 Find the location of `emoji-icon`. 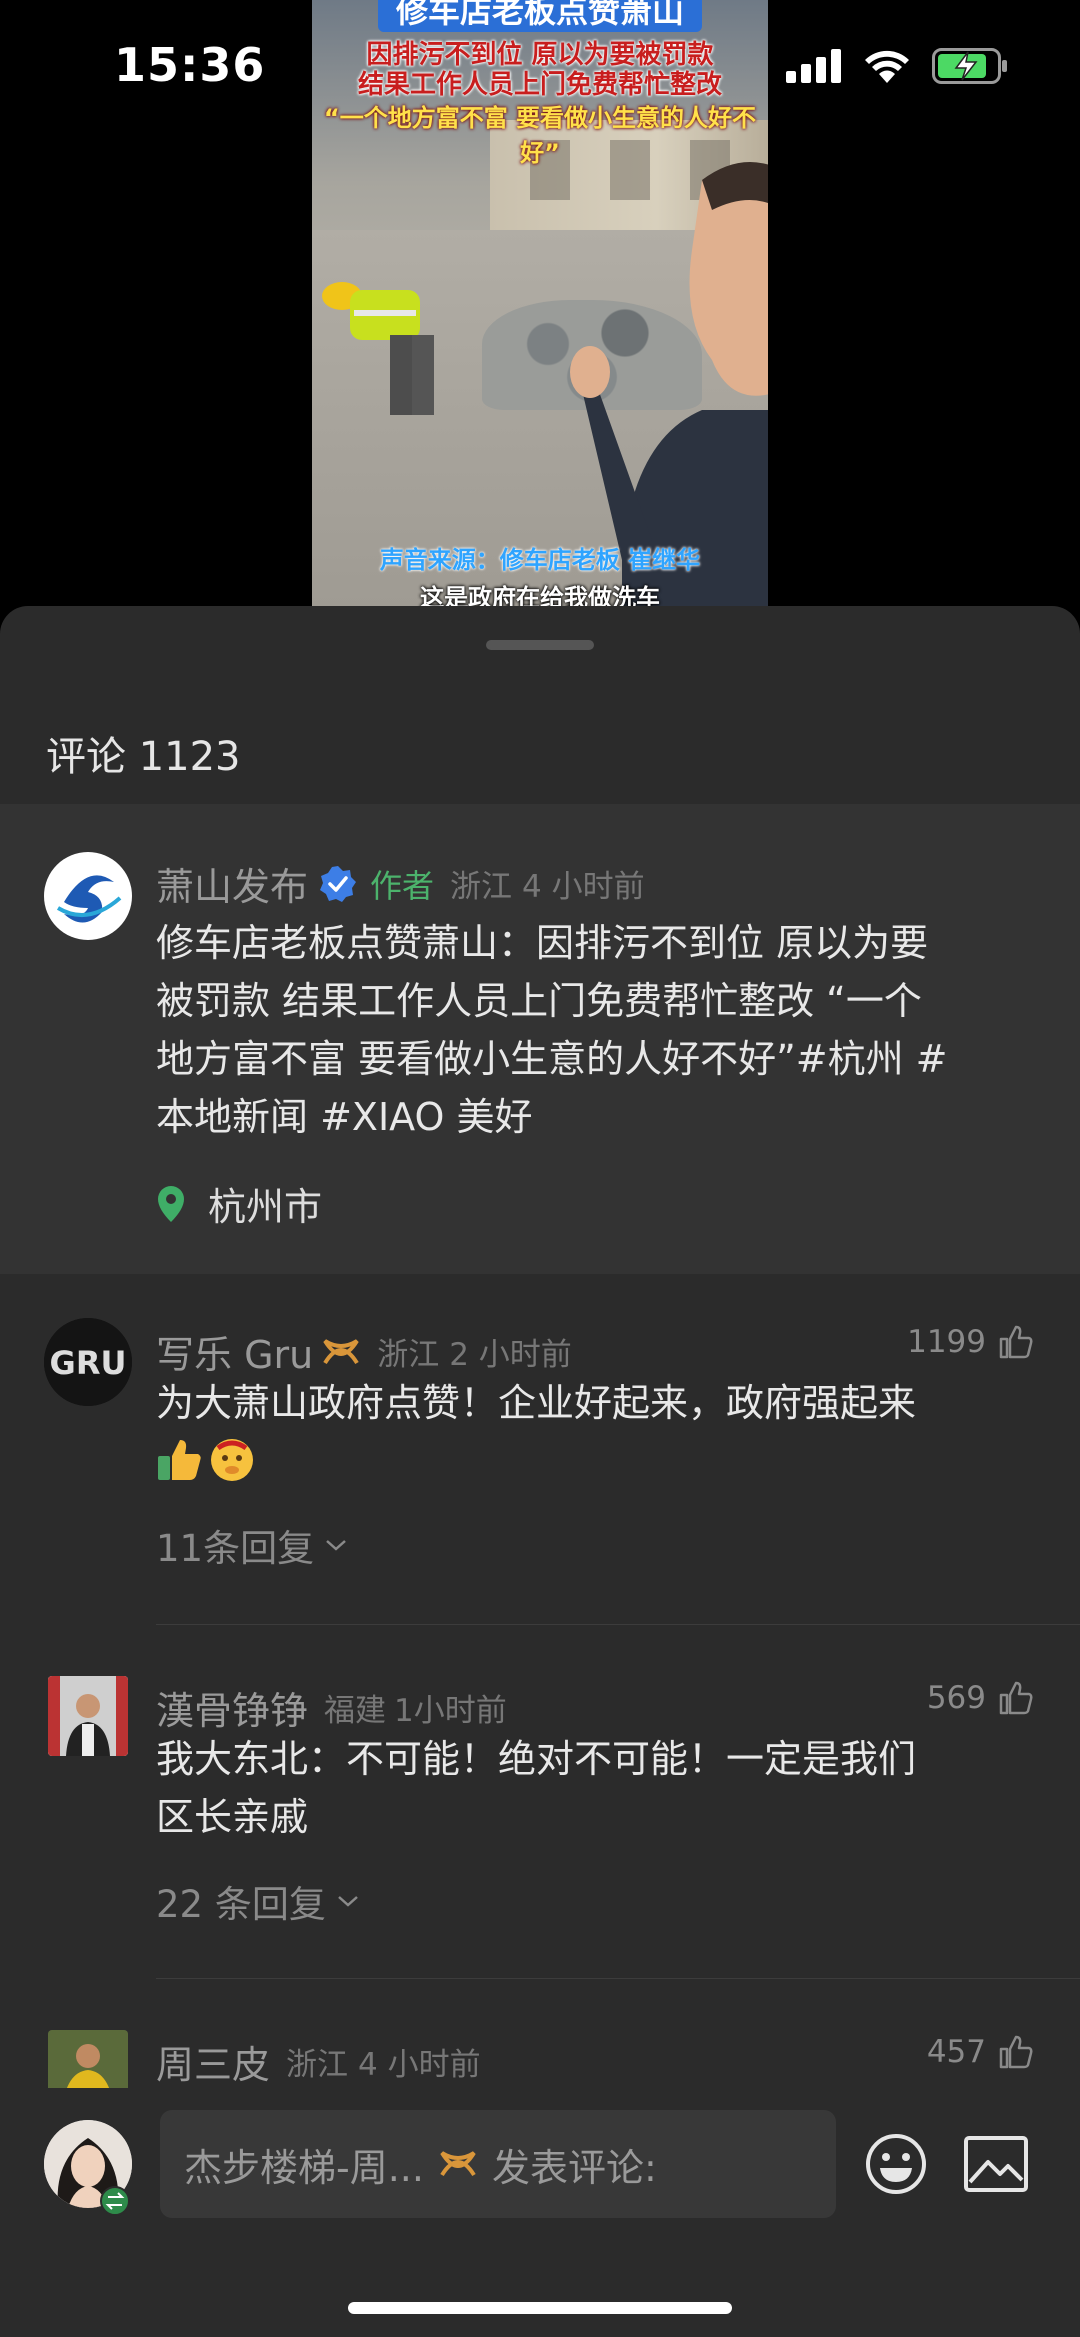

emoji-icon is located at coordinates (896, 2164).